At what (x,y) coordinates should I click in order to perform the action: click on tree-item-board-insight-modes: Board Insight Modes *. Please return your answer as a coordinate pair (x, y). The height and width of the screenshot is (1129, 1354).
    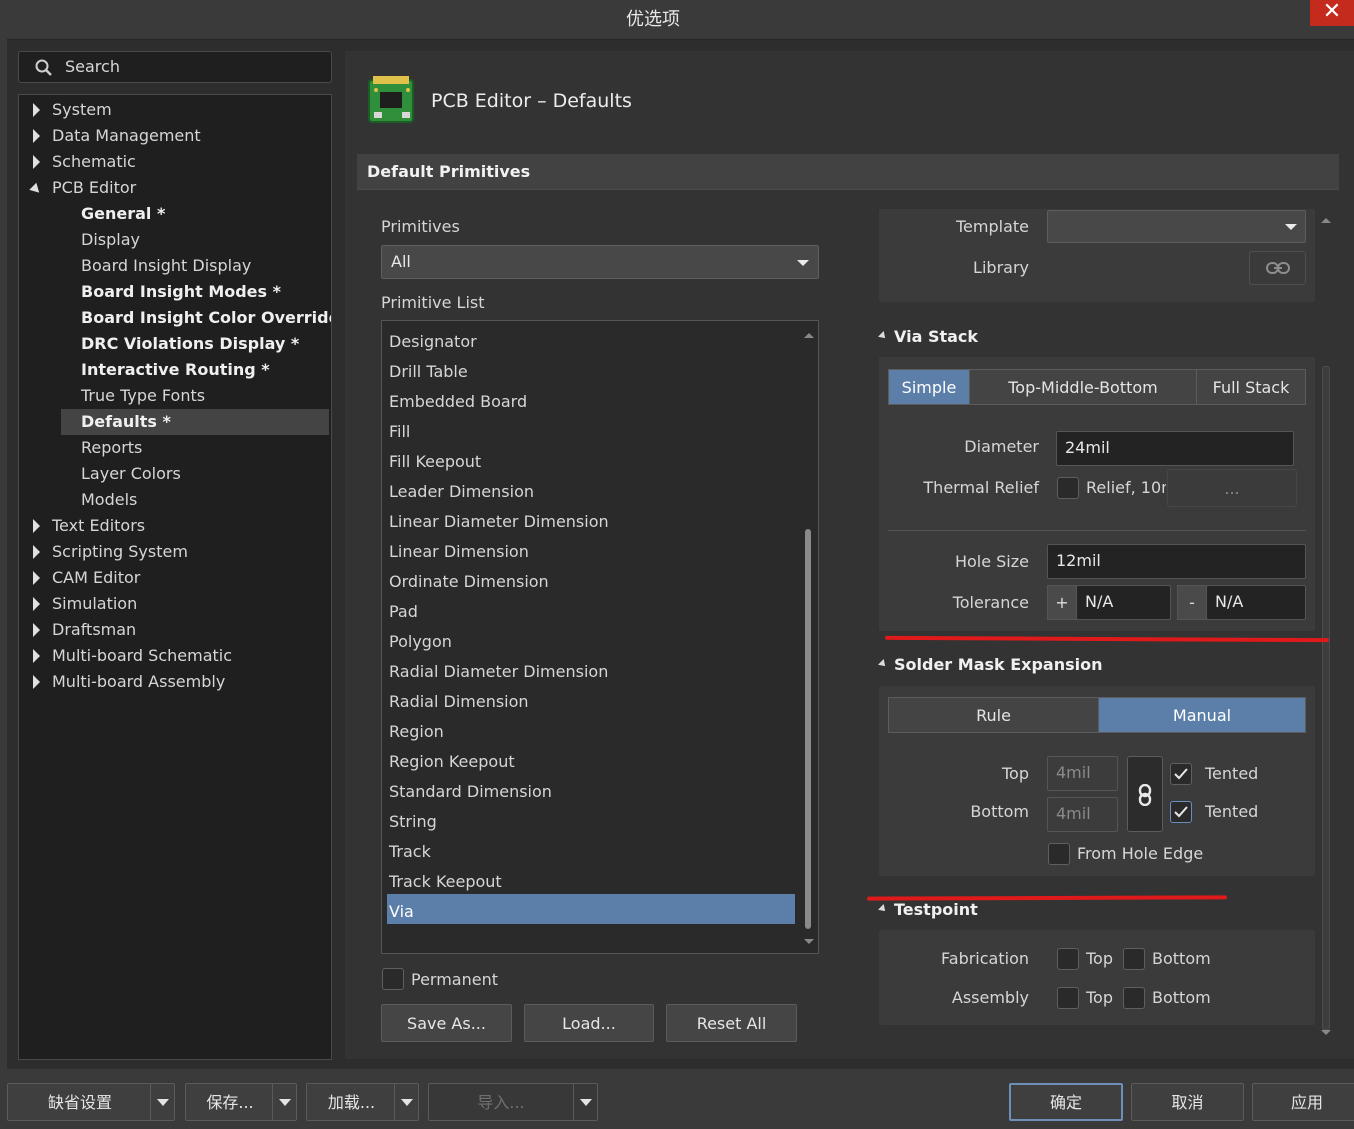
    Looking at the image, I should click on (181, 292).